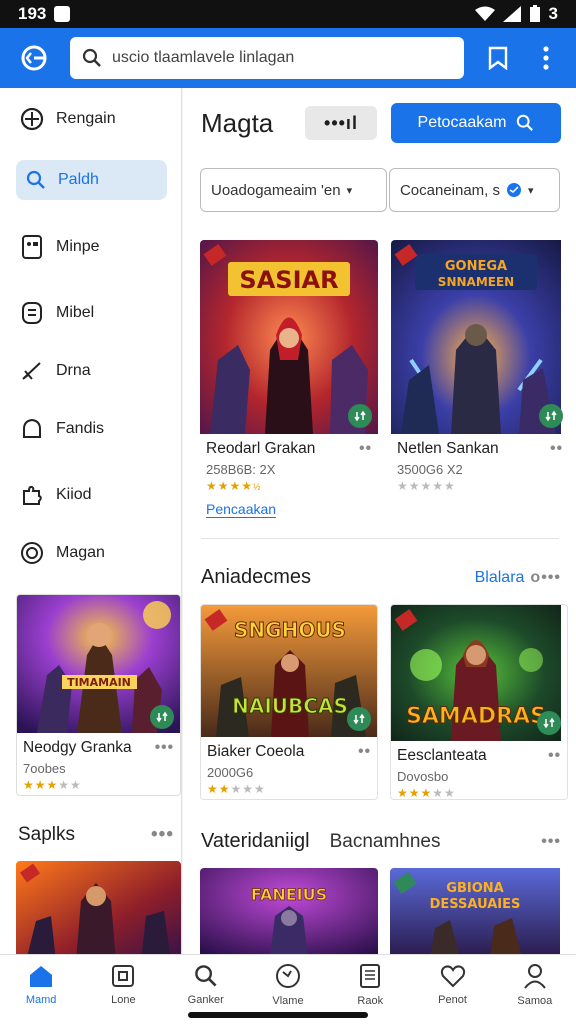  I want to click on card-link: Pencaakan, so click(241, 509).